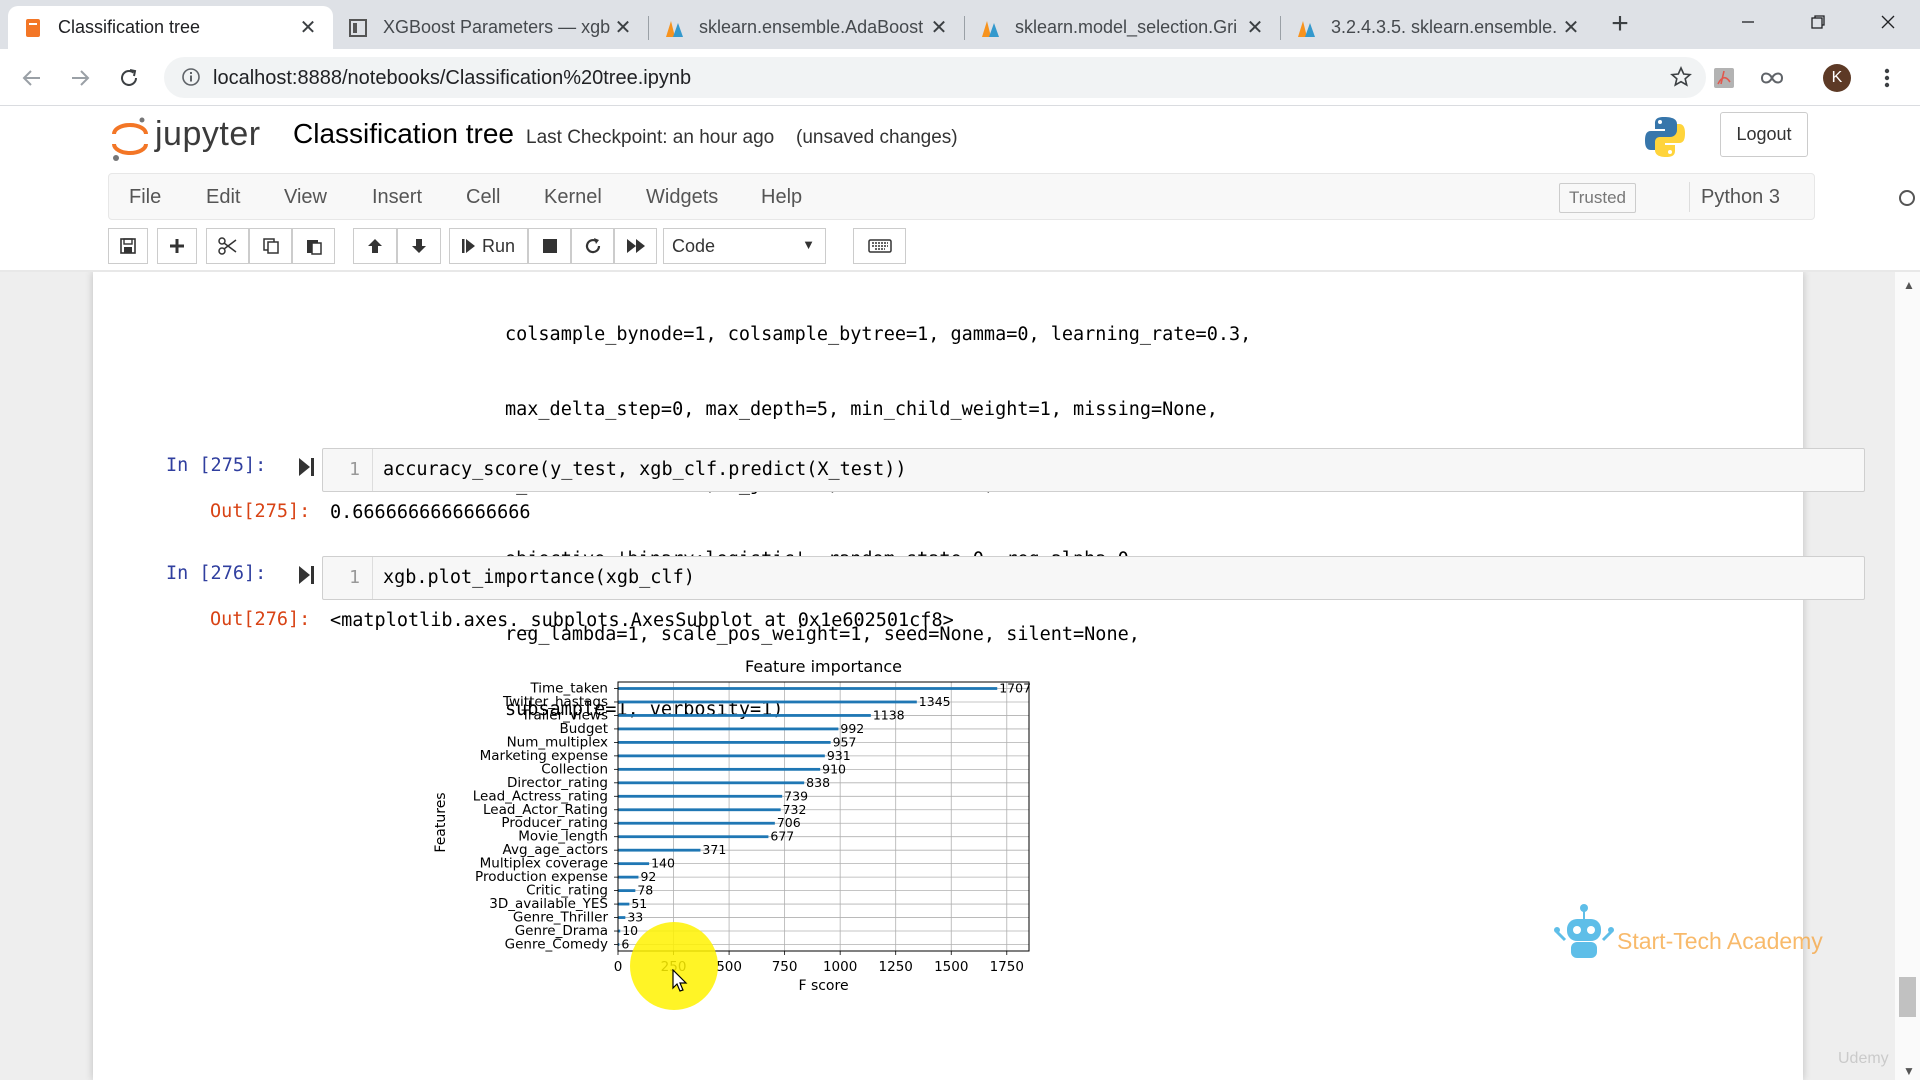 The height and width of the screenshot is (1080, 1920). I want to click on save-button, so click(128, 246).